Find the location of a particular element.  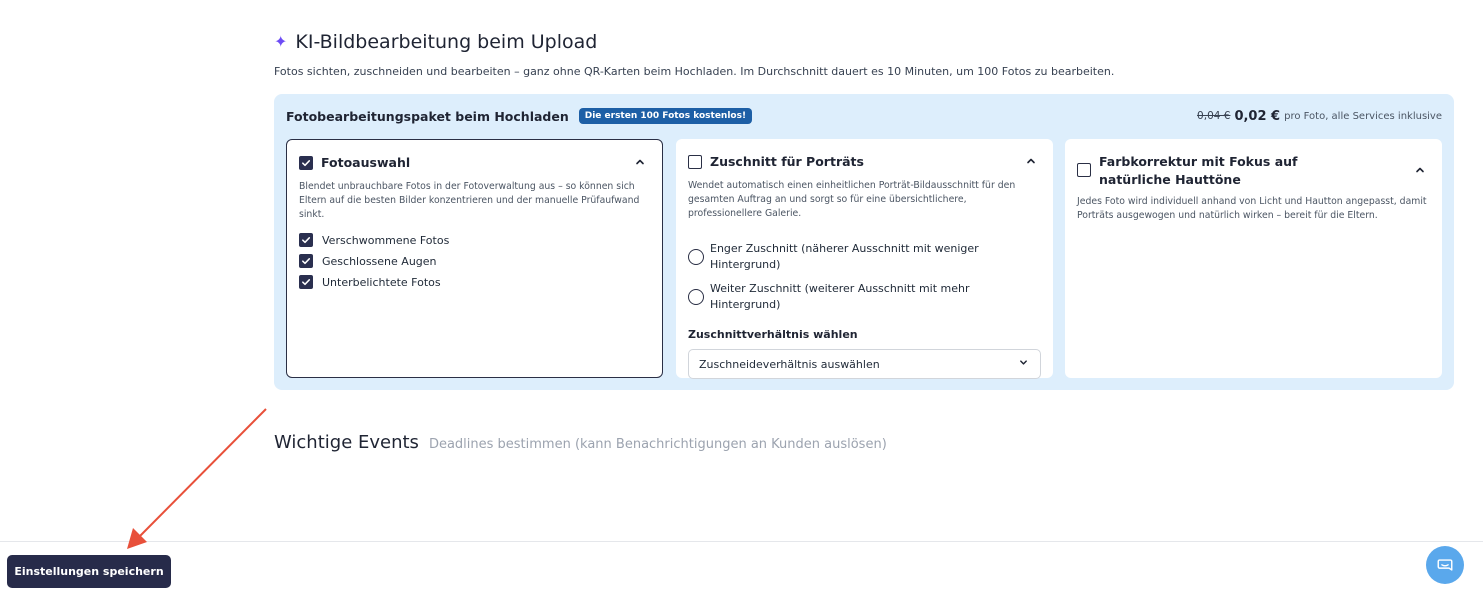

option-label: Unterbelichtete Fotos is located at coordinates (381, 282).